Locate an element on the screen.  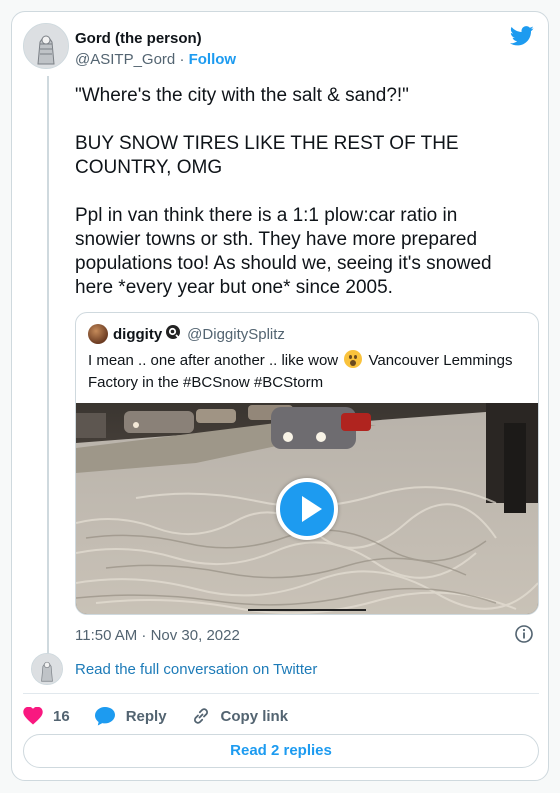
link-icon is located at coordinates (200, 716).